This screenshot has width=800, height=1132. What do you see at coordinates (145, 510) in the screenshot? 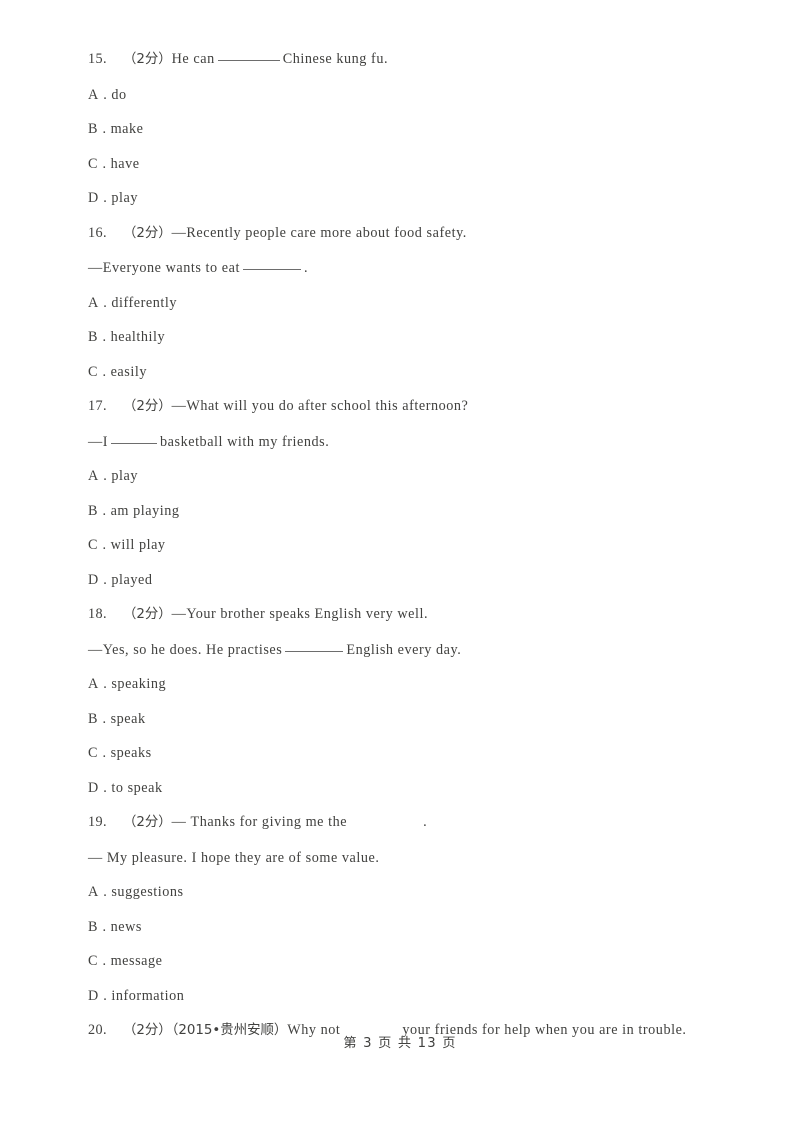
I see `option-label: am playing` at bounding box center [145, 510].